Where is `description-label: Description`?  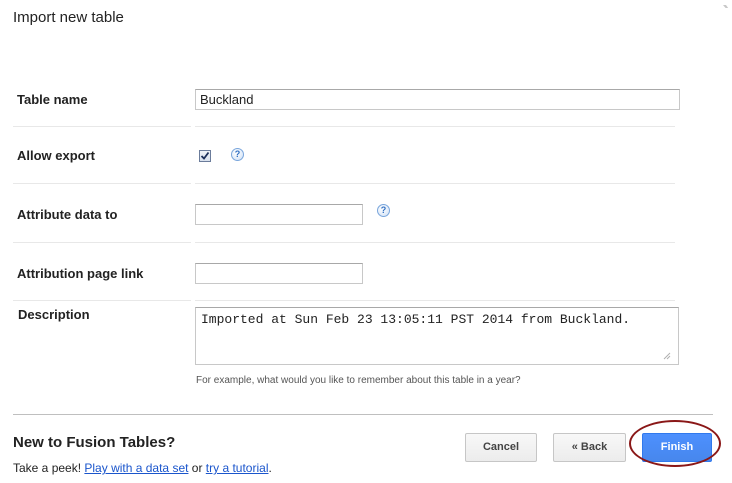
description-label: Description is located at coordinates (54, 314).